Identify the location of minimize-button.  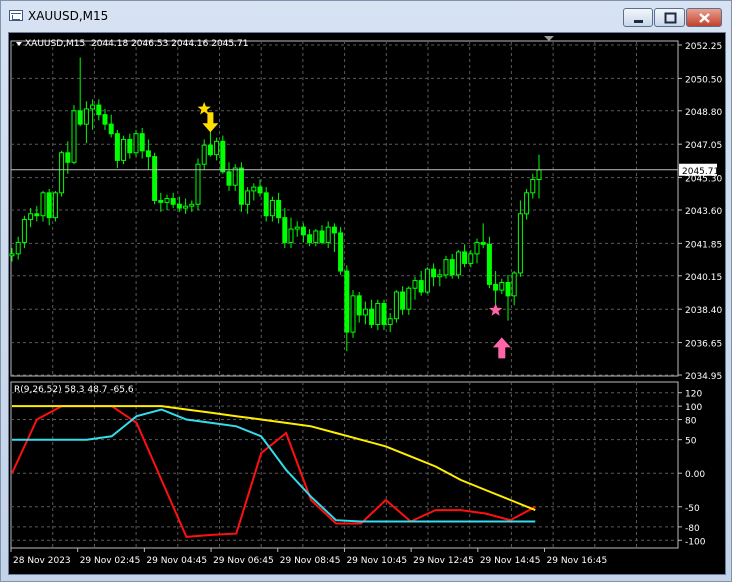
(638, 17).